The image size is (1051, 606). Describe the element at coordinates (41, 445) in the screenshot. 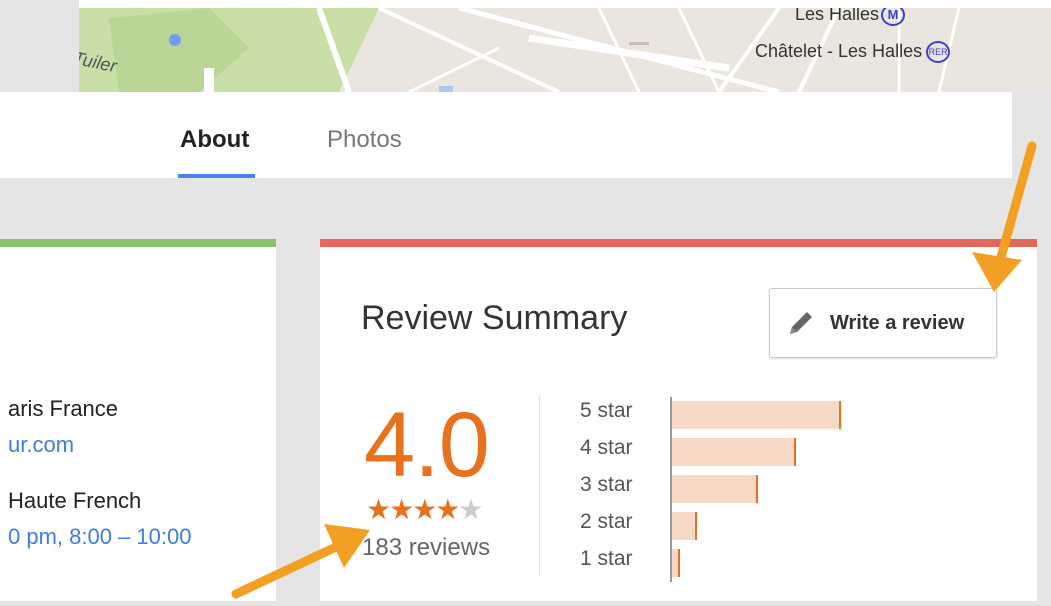

I see `website-link: ur.com` at that location.